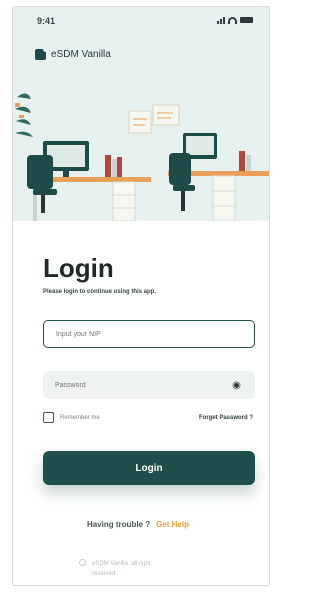  What do you see at coordinates (232, 20) in the screenshot?
I see `wifi-icon` at bounding box center [232, 20].